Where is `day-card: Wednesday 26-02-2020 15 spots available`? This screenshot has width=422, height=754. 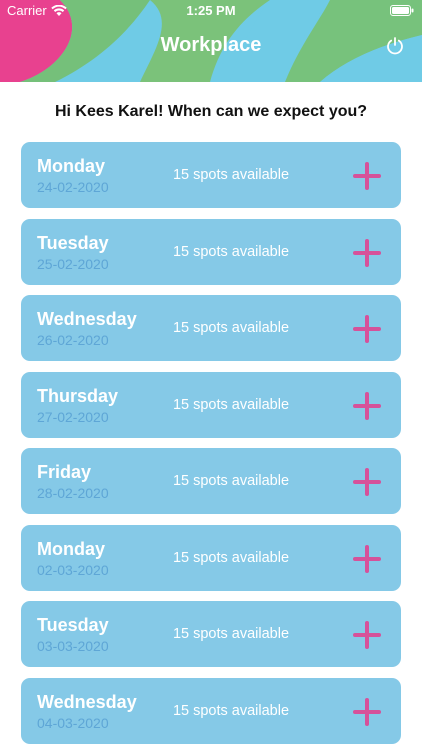 day-card: Wednesday 26-02-2020 15 spots available is located at coordinates (211, 328).